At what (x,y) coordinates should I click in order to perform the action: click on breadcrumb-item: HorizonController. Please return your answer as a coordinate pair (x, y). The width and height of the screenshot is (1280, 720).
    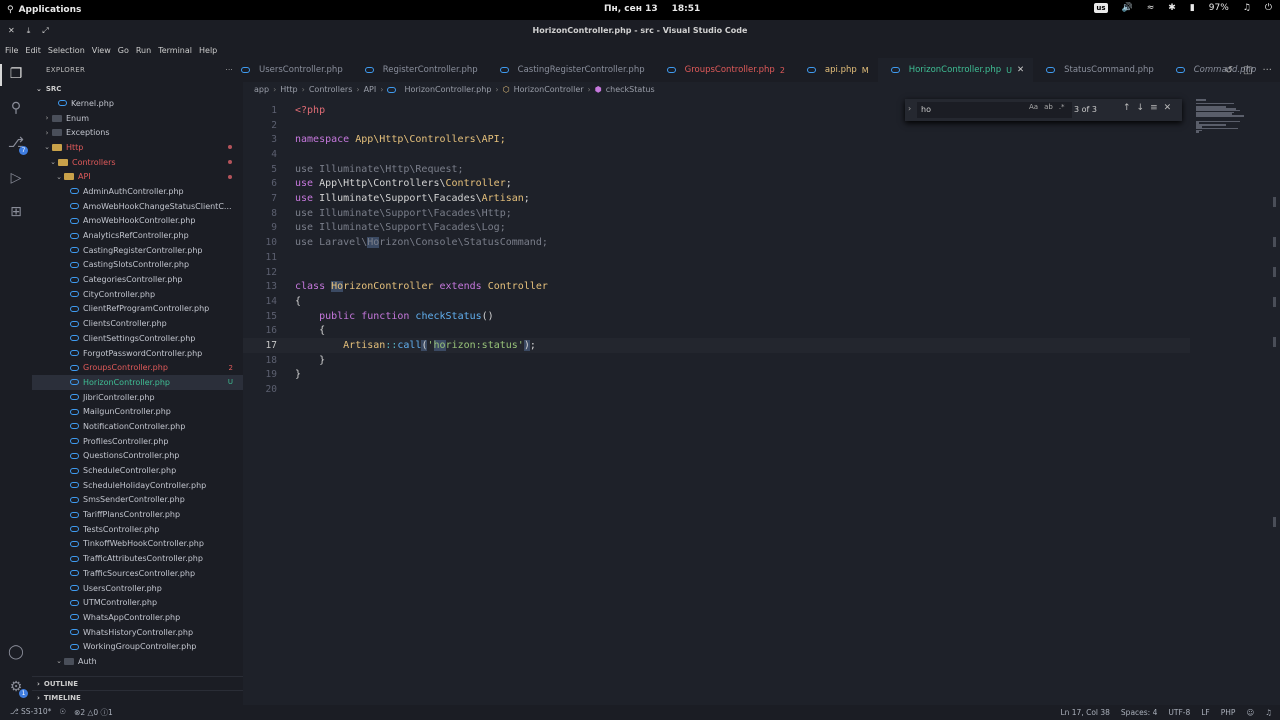
    Looking at the image, I should click on (549, 89).